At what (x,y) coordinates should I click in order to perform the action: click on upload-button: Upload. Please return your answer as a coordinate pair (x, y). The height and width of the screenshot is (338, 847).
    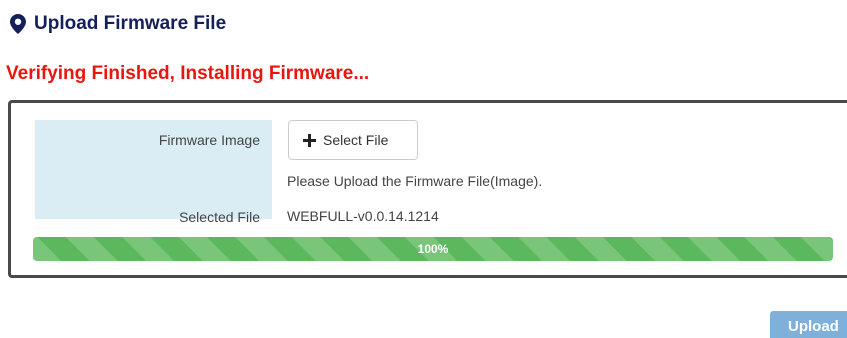
    Looking at the image, I should click on (808, 324).